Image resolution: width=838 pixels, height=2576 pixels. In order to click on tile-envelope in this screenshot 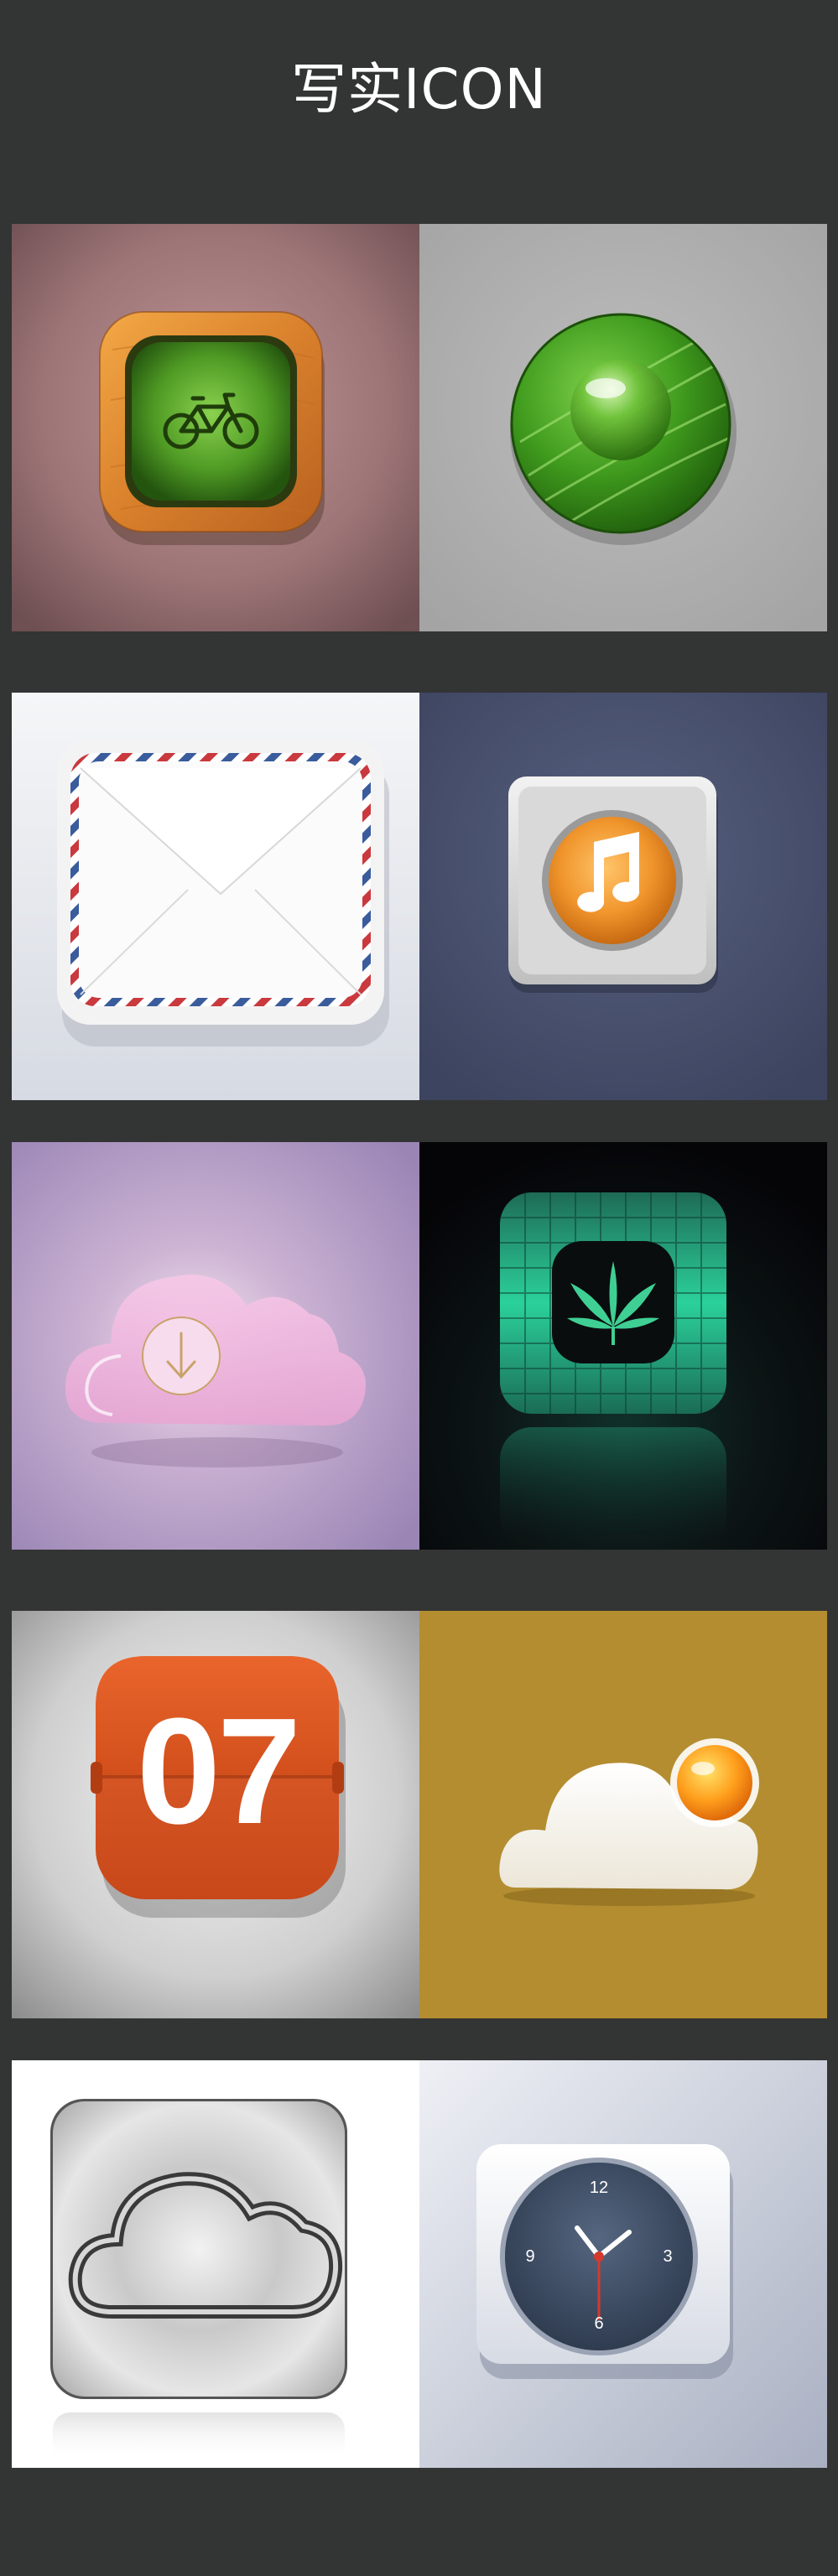, I will do `click(215, 897)`.